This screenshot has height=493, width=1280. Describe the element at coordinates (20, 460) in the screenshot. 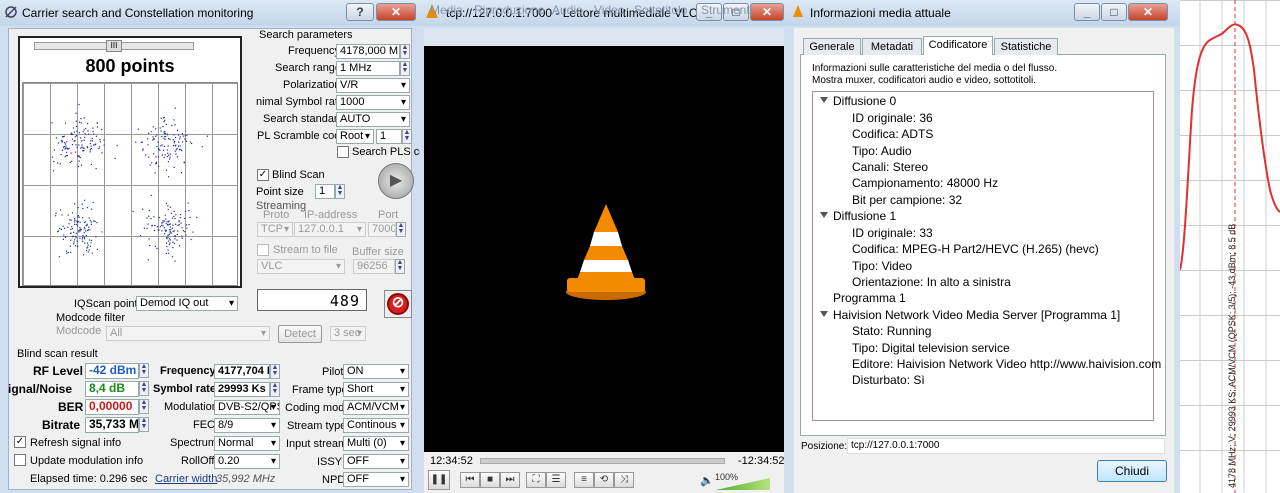

I see `update-modulation-checkbox` at that location.